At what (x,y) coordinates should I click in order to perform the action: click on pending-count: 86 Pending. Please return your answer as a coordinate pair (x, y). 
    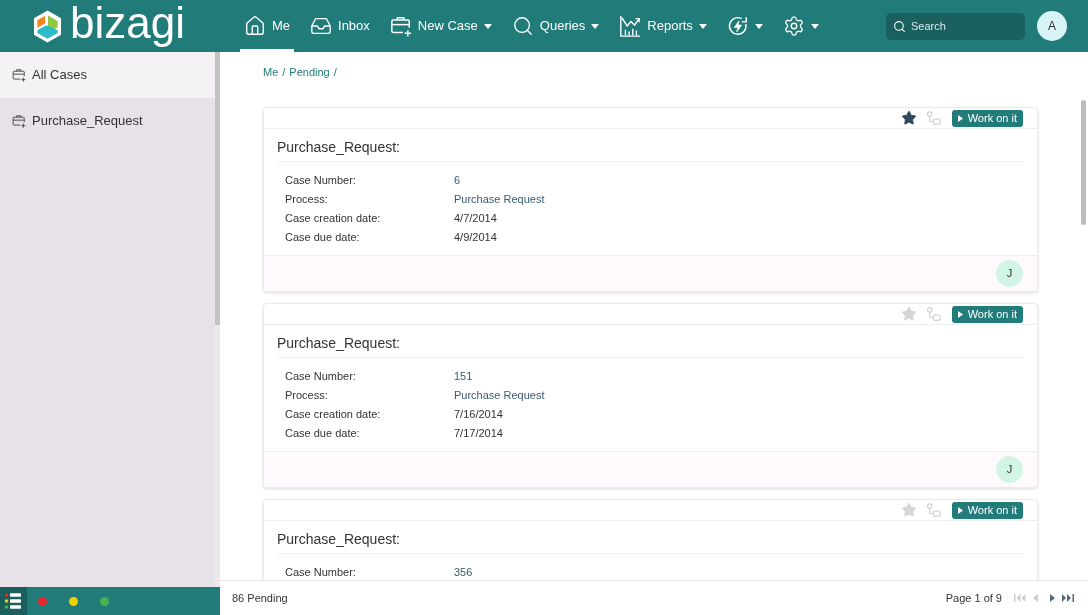
    Looking at the image, I should click on (260, 598).